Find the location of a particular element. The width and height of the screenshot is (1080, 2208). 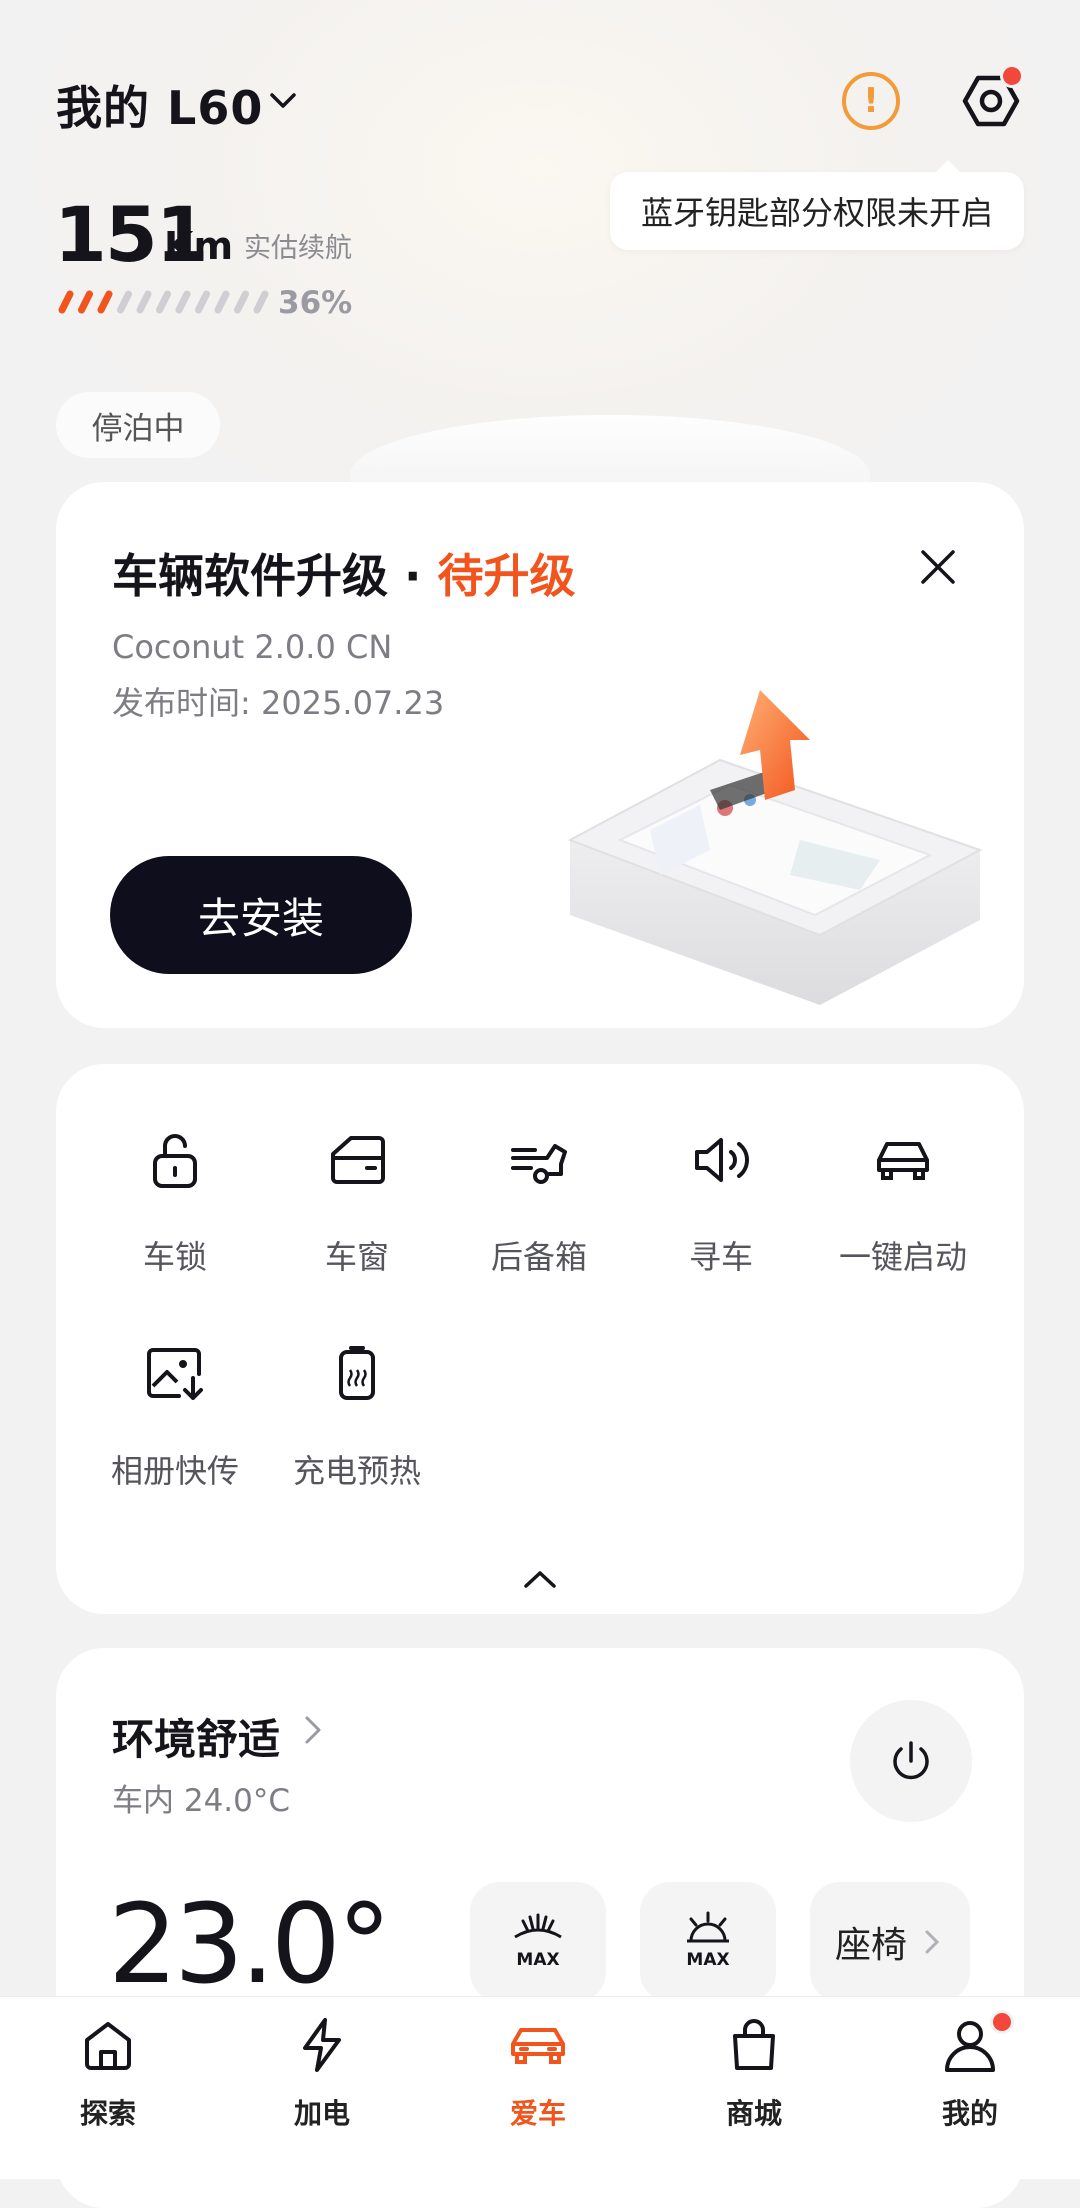

climate-power-button is located at coordinates (911, 1761).